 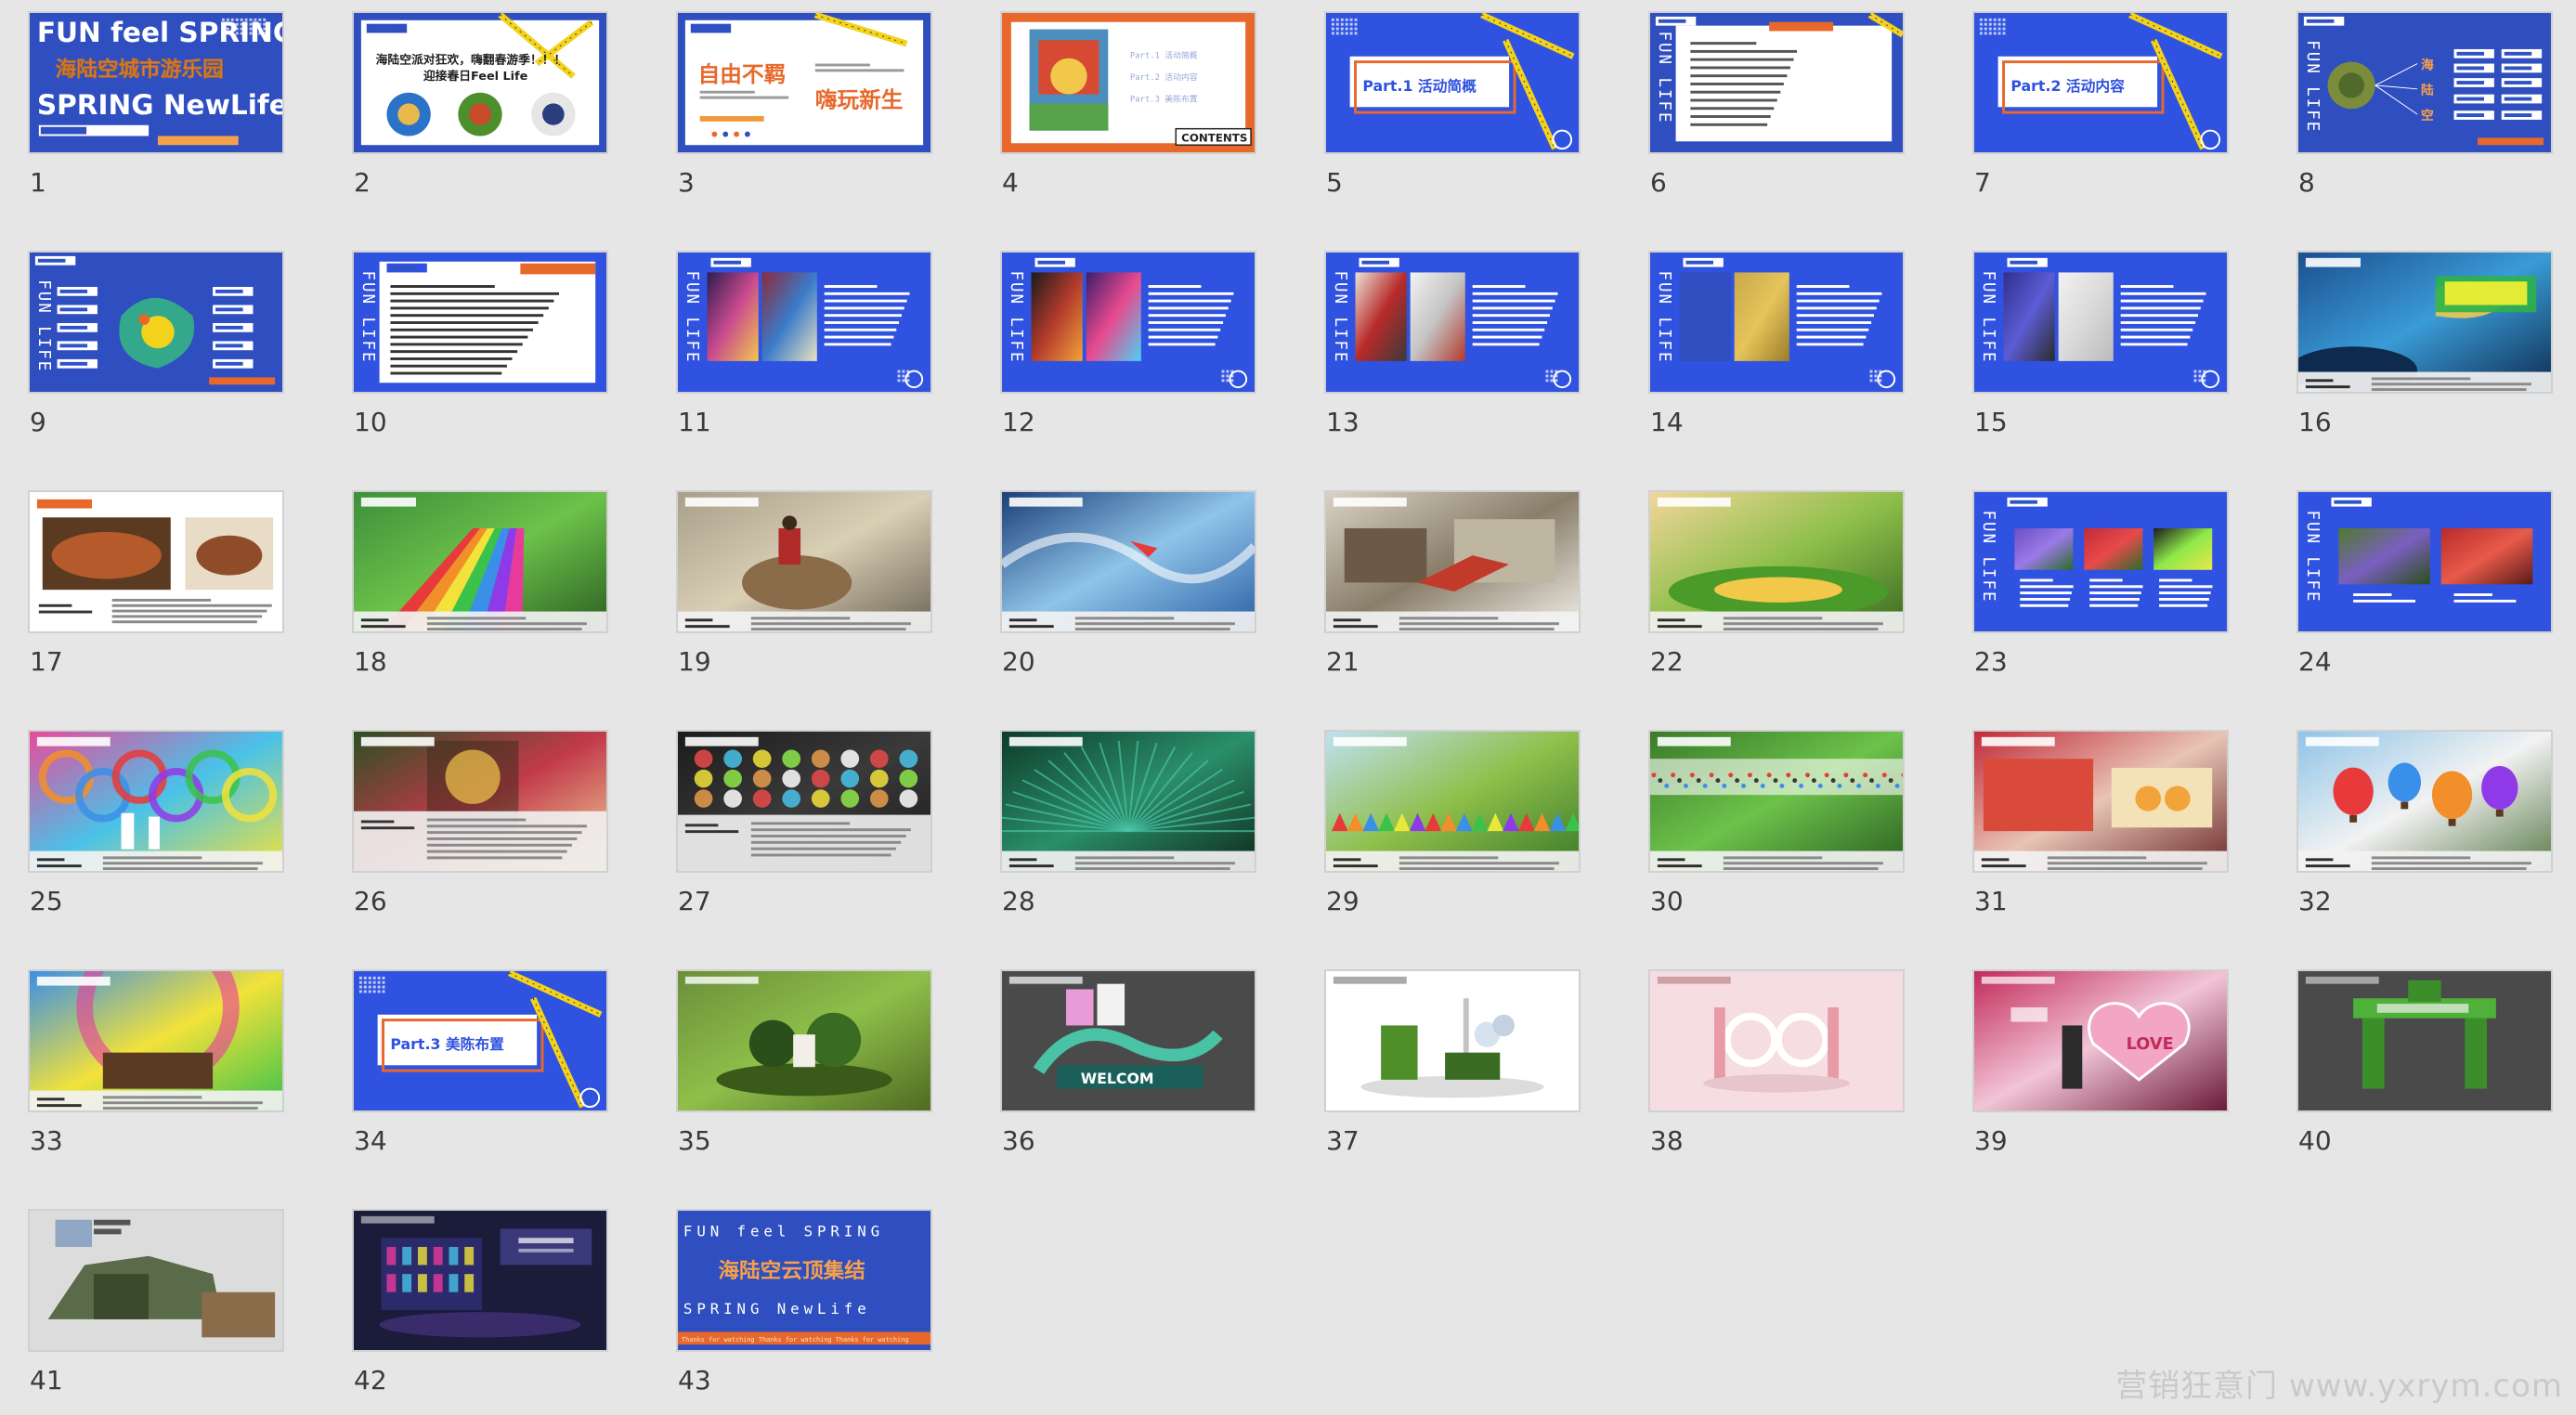 What do you see at coordinates (1343, 901) in the screenshot?
I see `slide-number: 29` at bounding box center [1343, 901].